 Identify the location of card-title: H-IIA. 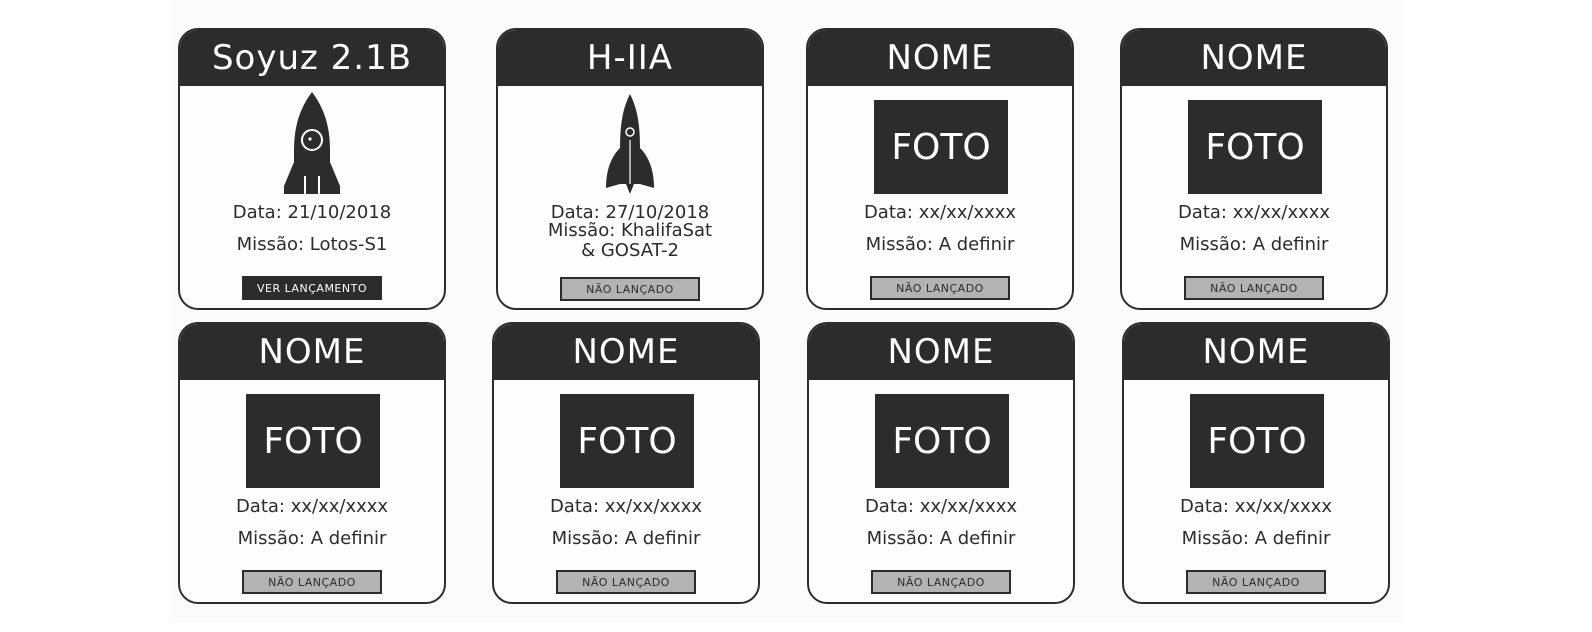
(630, 58).